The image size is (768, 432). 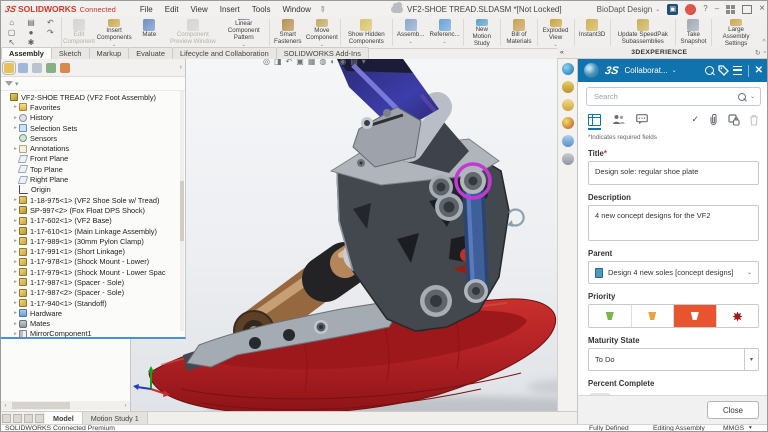 What do you see at coordinates (709, 70) in the screenshot?
I see `search-icon` at bounding box center [709, 70].